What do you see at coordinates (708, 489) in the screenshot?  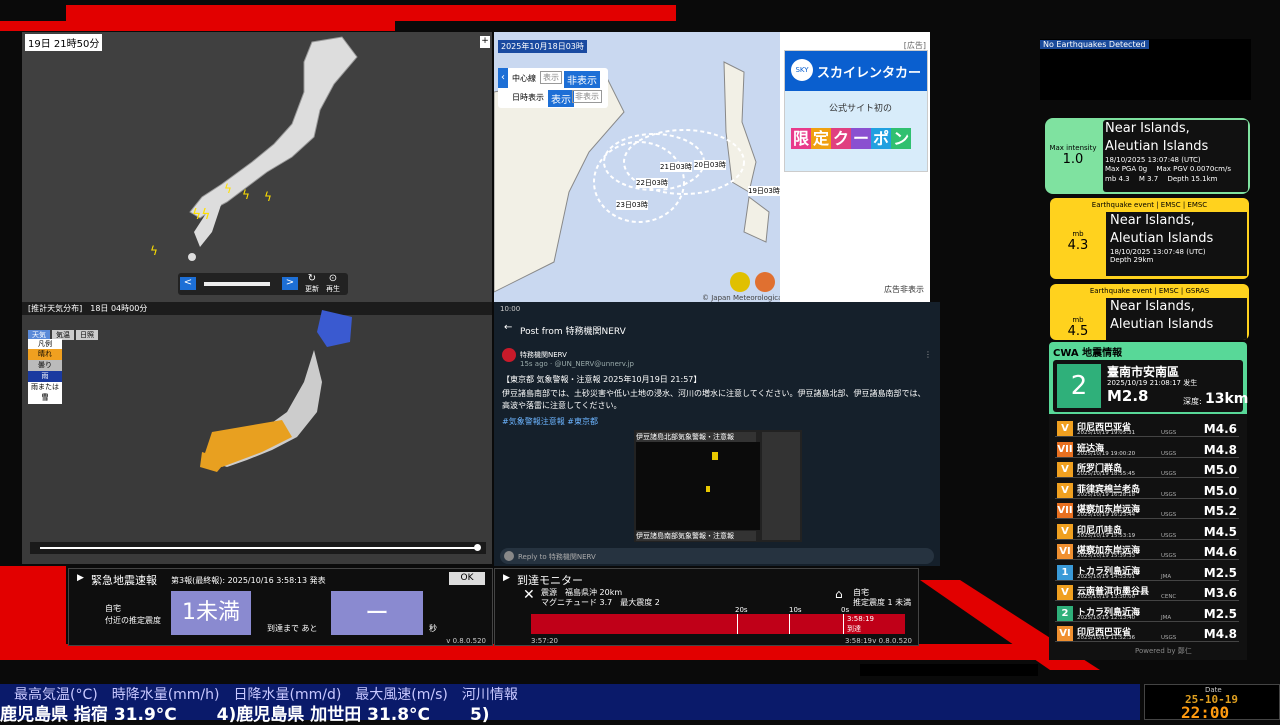 I see `island-marker` at bounding box center [708, 489].